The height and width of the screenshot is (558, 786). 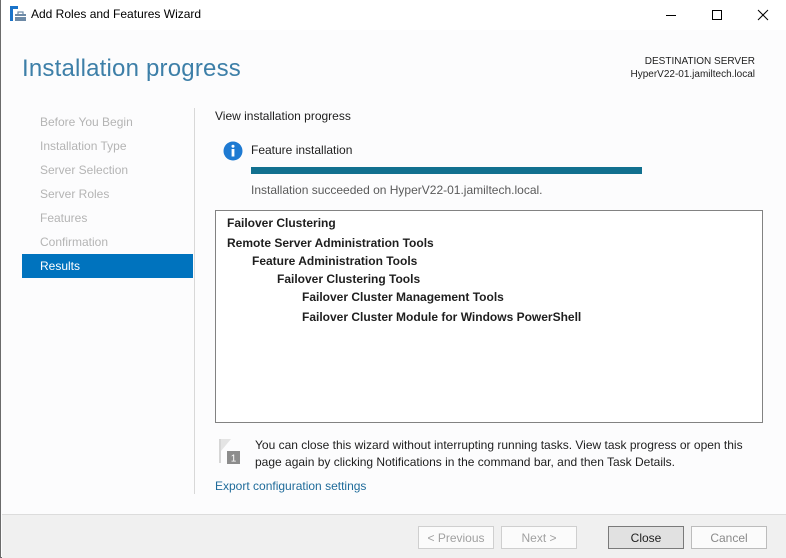 I want to click on destination-server-name: HyperV22-01.jamiltech.local, so click(x=692, y=74).